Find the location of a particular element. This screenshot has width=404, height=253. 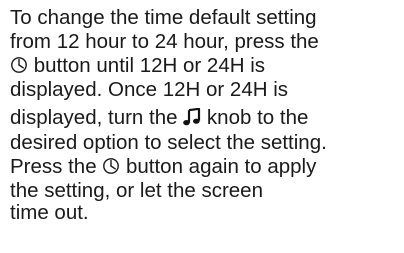

text-line-2: from 12 hour to 24 hour, press the is located at coordinates (164, 41).